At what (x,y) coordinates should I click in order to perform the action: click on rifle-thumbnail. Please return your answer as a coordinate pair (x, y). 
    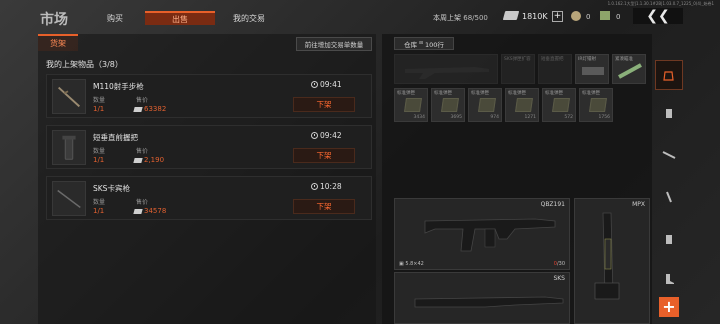
    Looking at the image, I should click on (69, 96).